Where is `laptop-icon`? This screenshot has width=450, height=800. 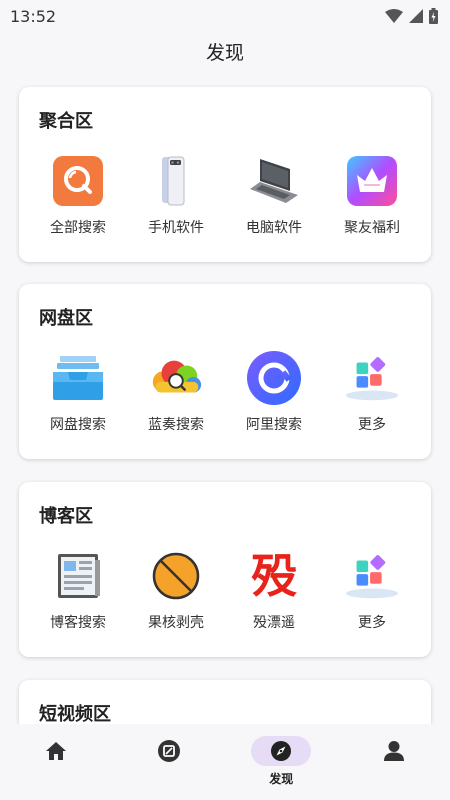
laptop-icon is located at coordinates (274, 181).